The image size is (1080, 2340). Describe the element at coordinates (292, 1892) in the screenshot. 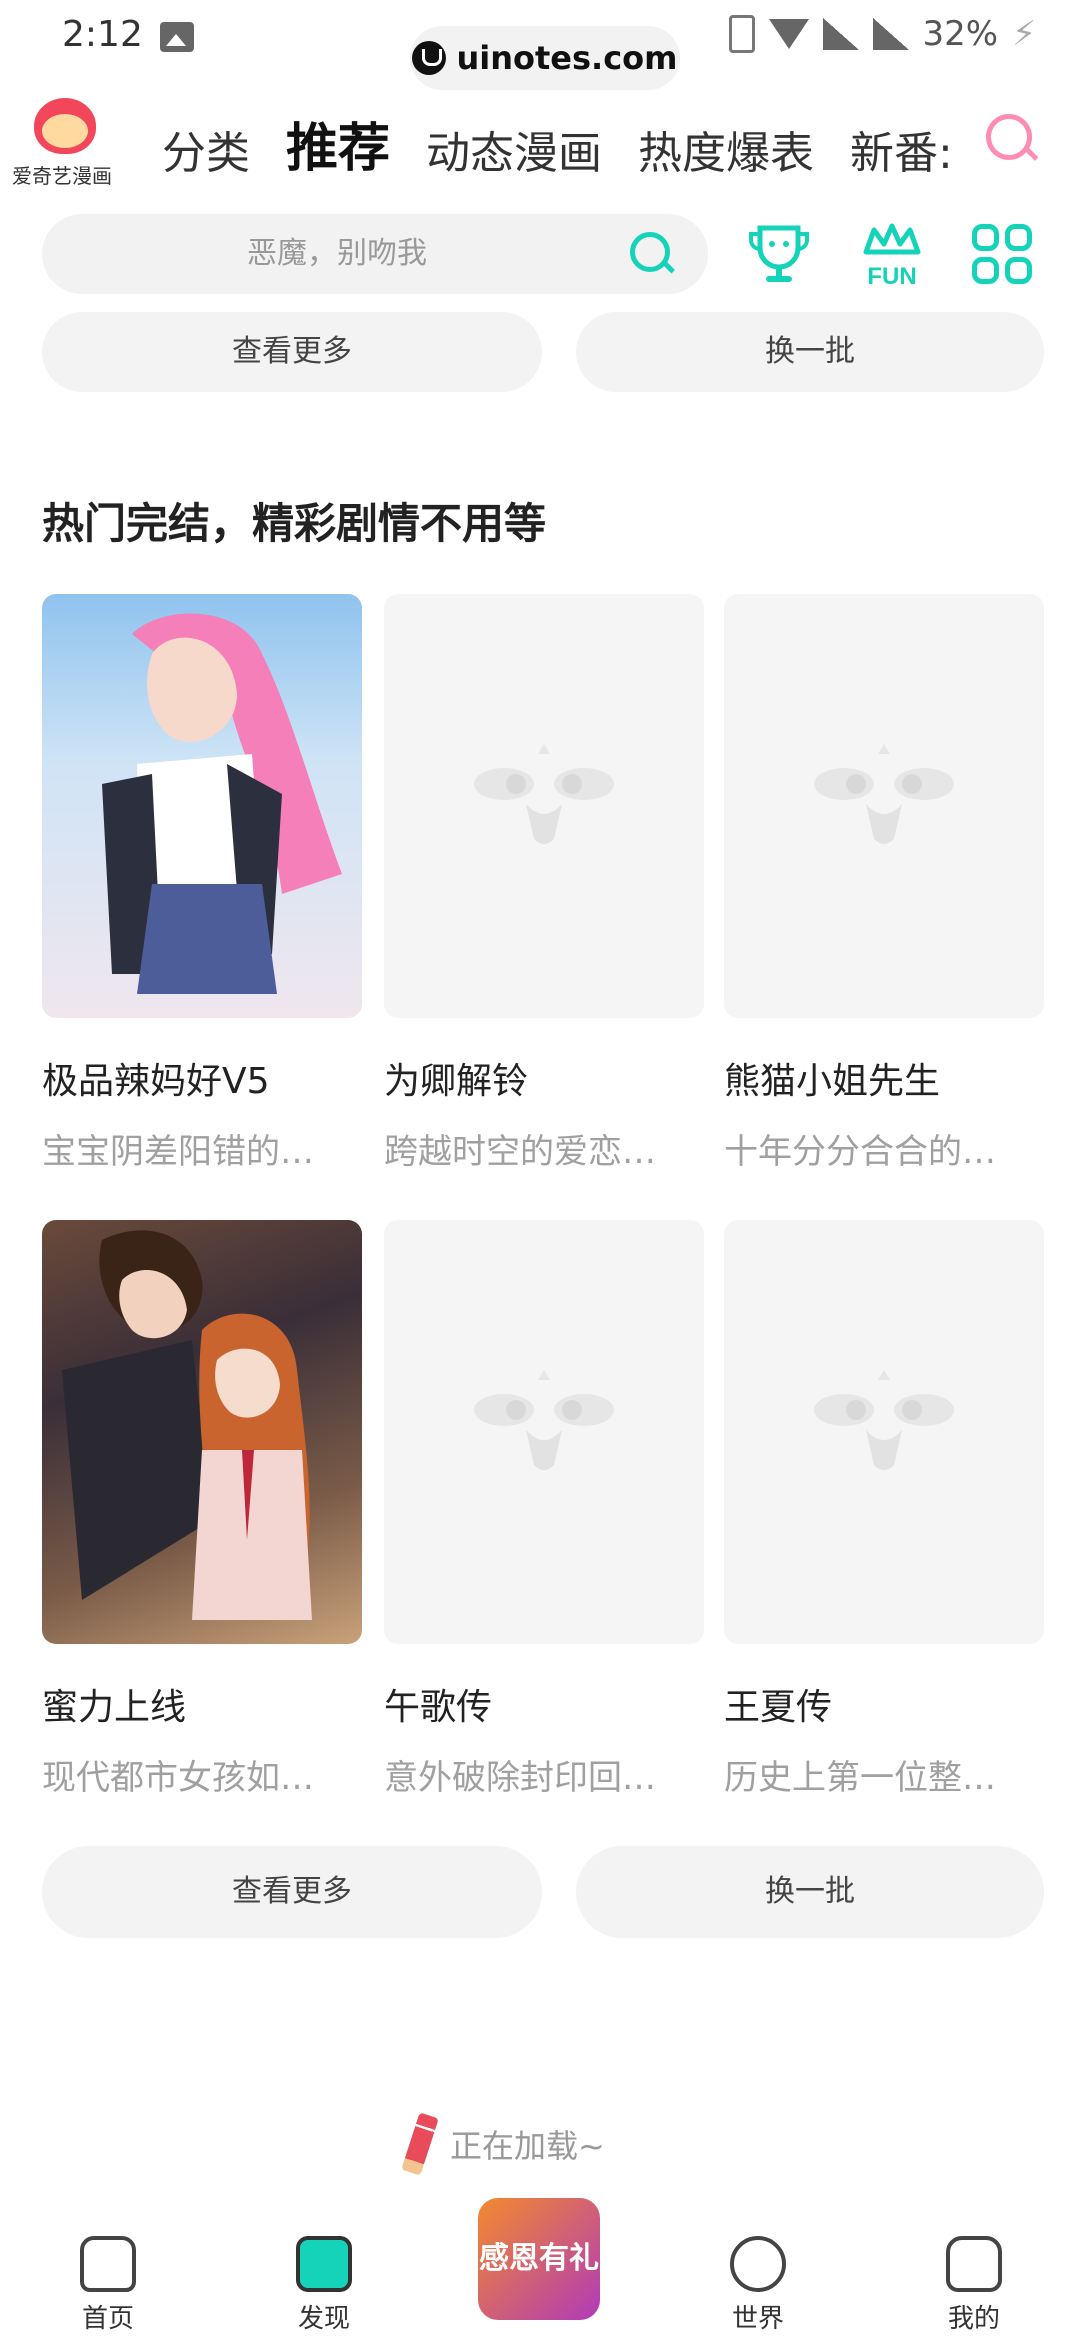

I see `view-more-button: 查看更多` at that location.